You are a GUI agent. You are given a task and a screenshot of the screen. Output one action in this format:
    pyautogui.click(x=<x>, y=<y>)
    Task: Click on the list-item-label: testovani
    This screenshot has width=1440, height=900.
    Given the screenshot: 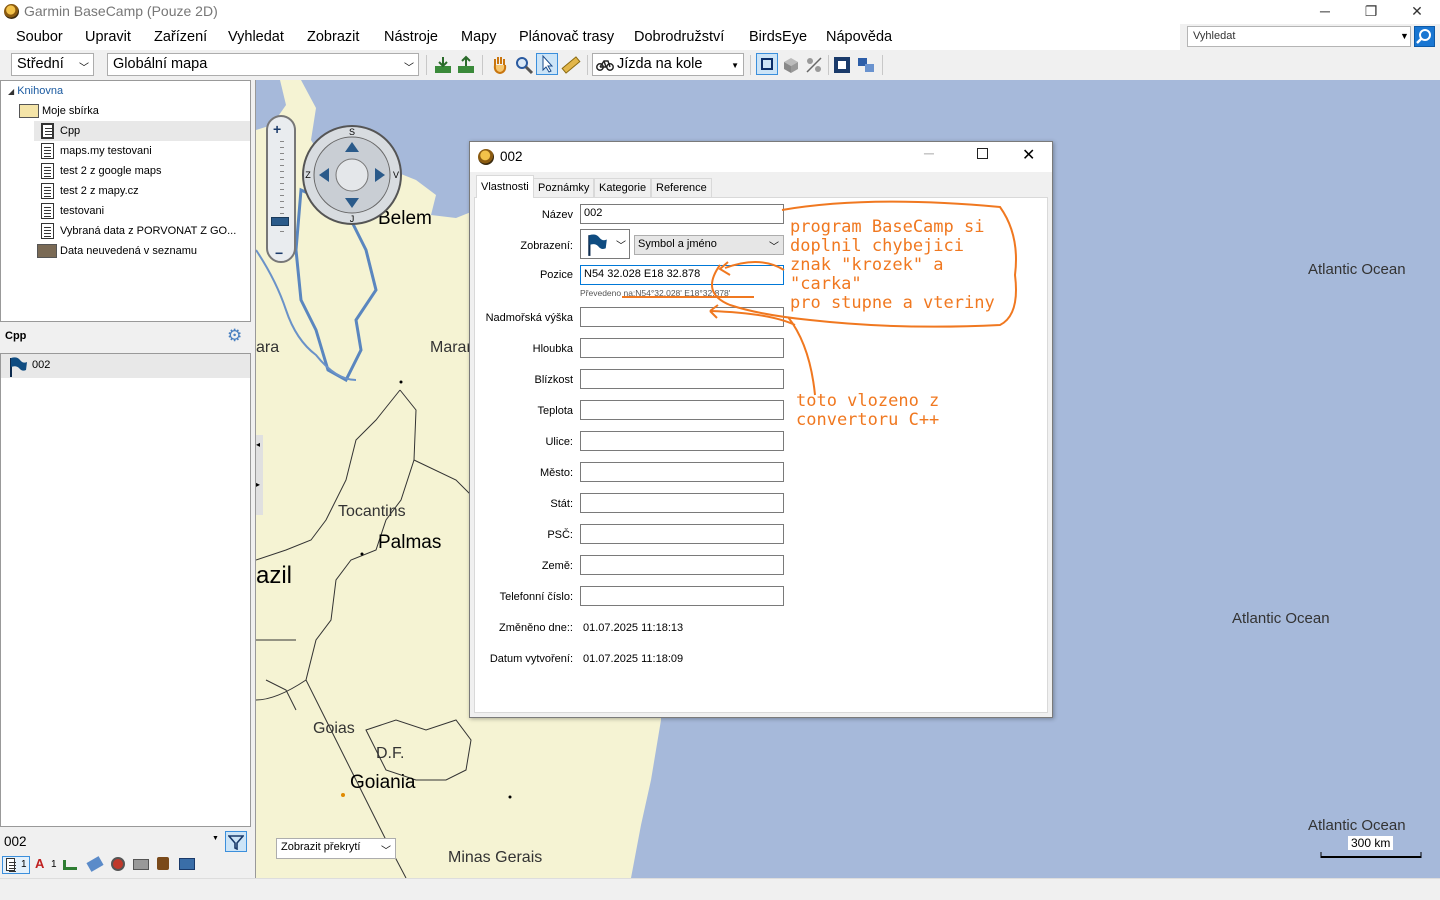 What is the action you would take?
    pyautogui.click(x=82, y=211)
    